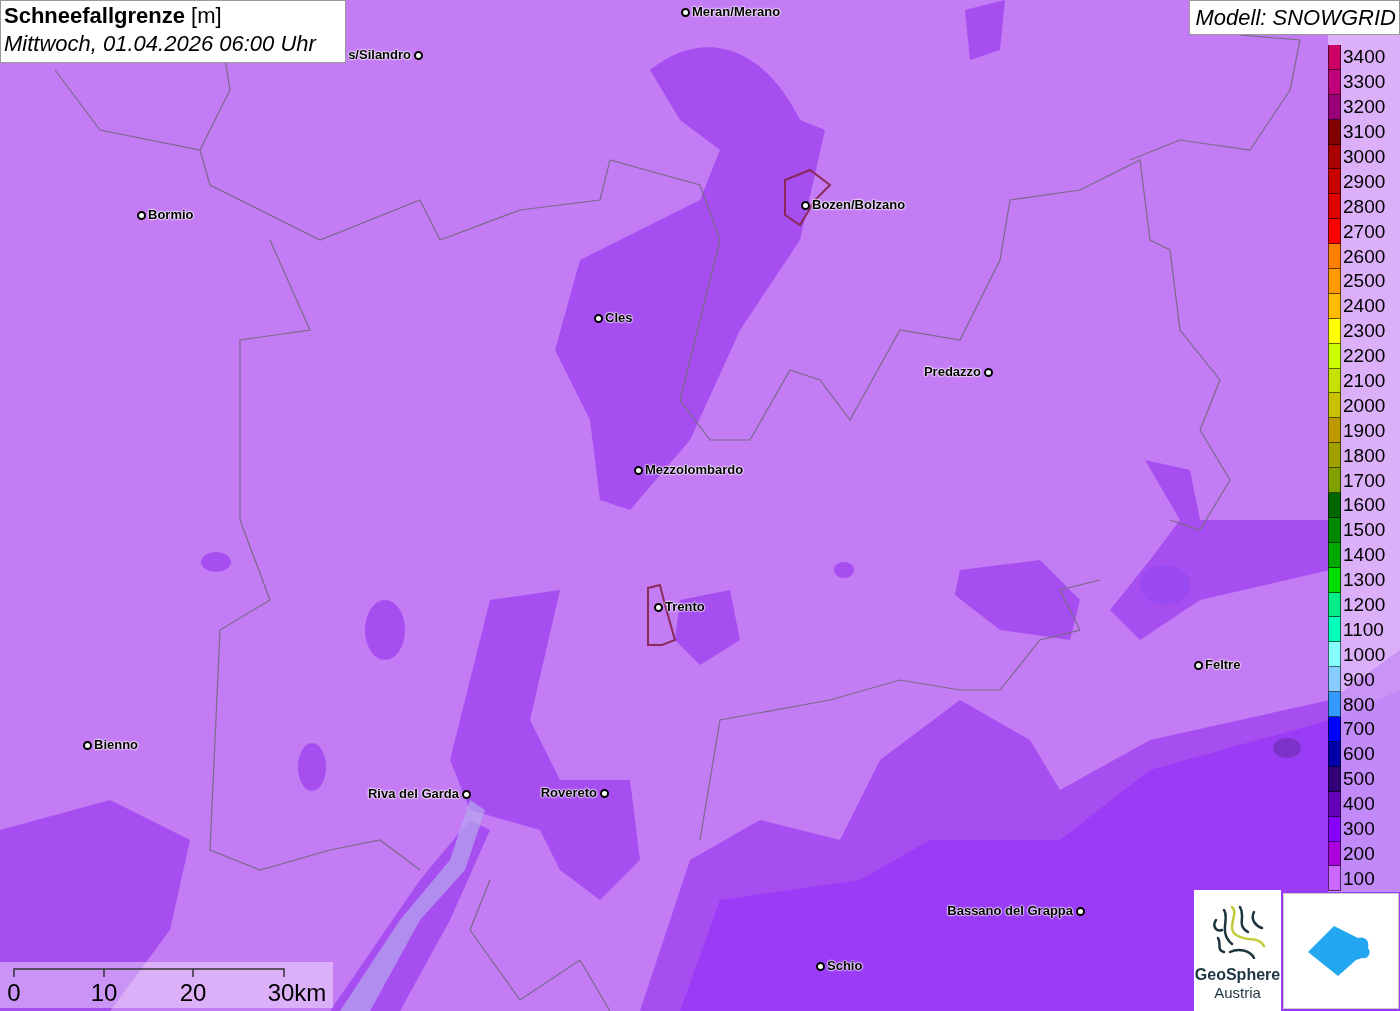 This screenshot has width=1400, height=1011. Describe the element at coordinates (1364, 57) in the screenshot. I see `legend-label: 3400` at that location.